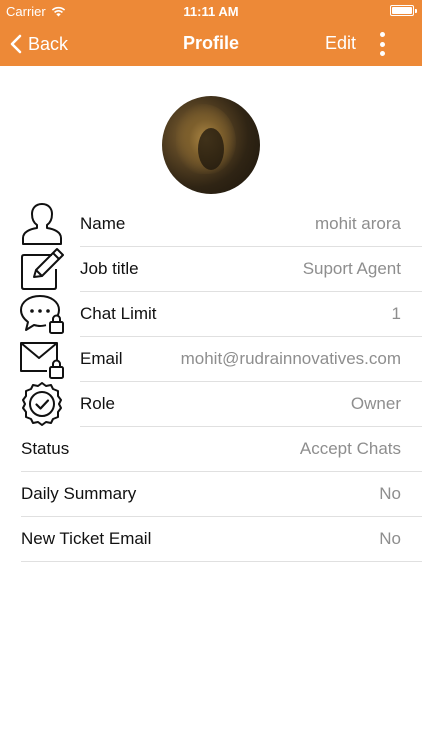 The width and height of the screenshot is (422, 750). I want to click on field-row-status: Status Accept Chats, so click(221, 449).